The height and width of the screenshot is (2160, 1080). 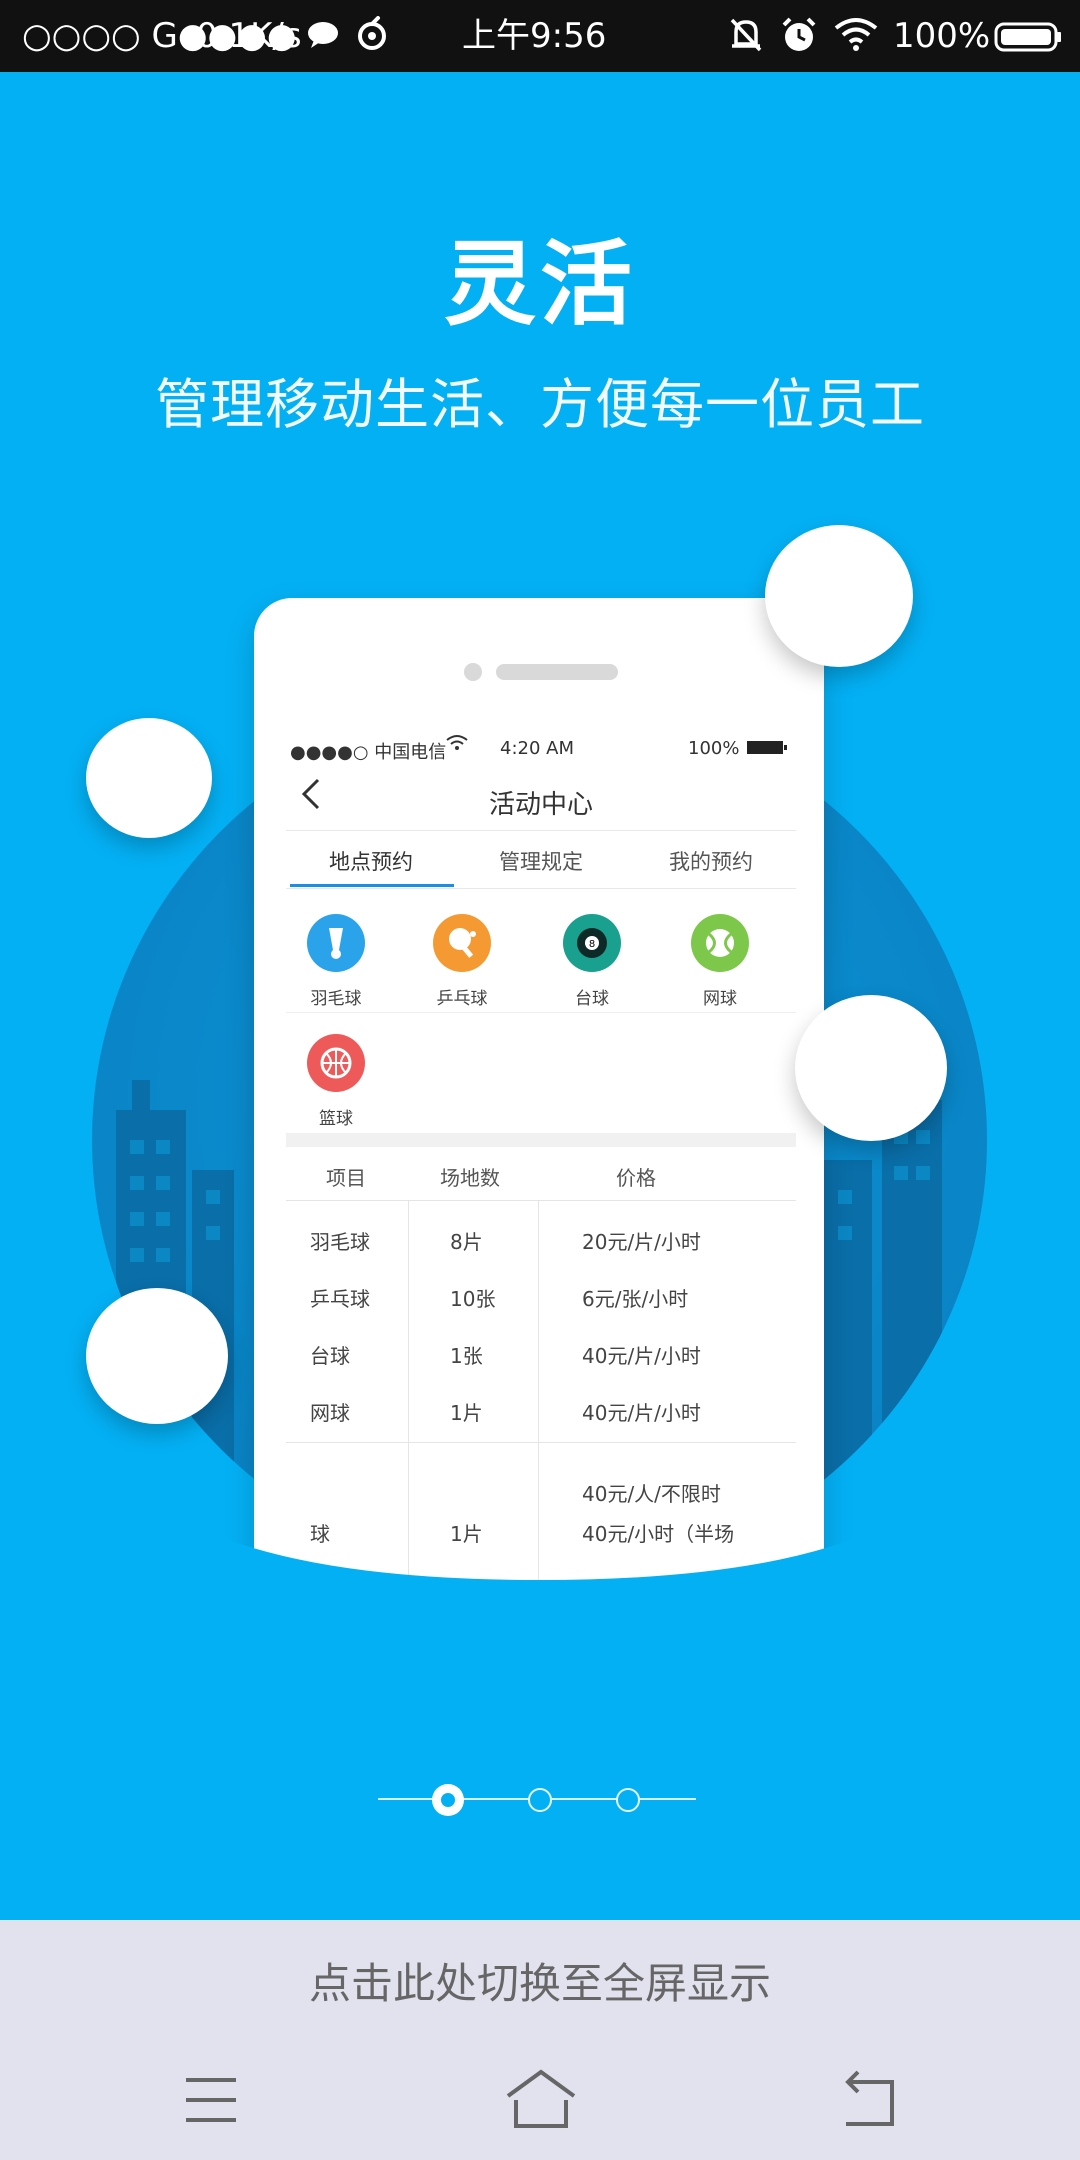 I want to click on svg-text: 8, so click(x=592, y=944).